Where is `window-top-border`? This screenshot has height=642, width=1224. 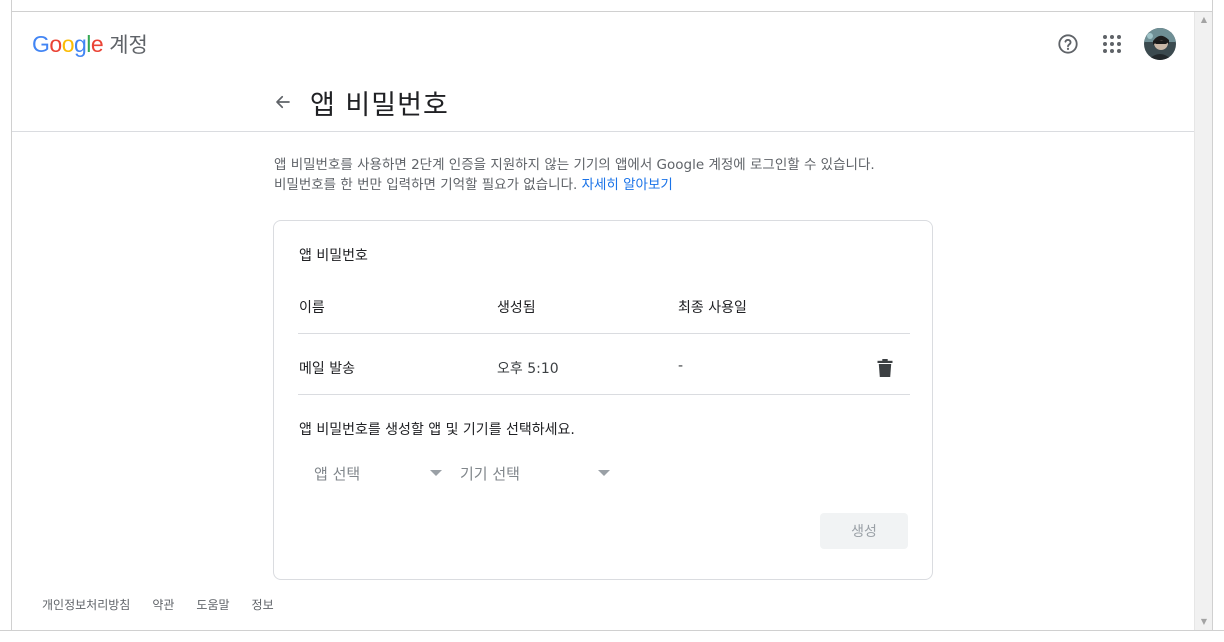 window-top-border is located at coordinates (612, 6).